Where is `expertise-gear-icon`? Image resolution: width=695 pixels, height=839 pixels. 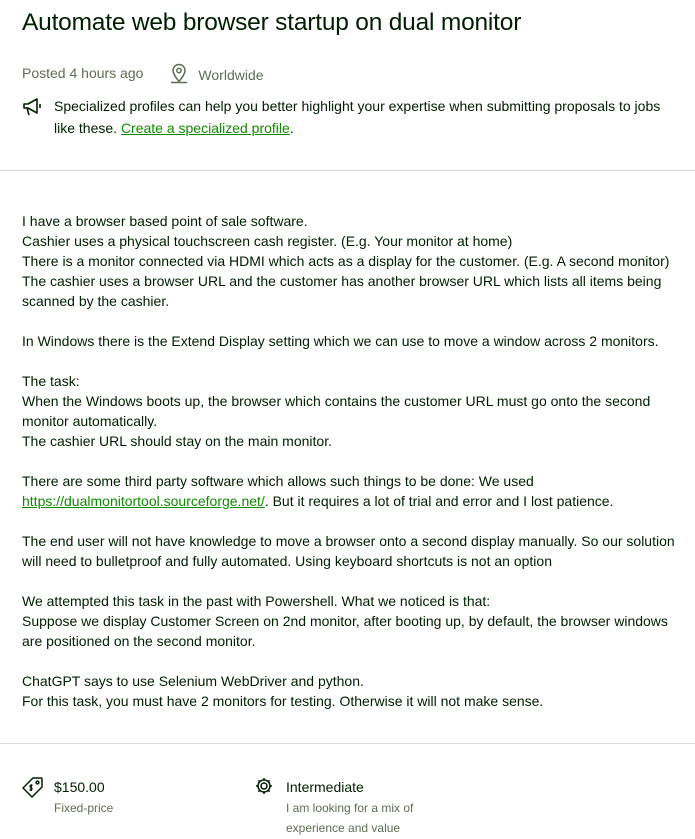 expertise-gear-icon is located at coordinates (265, 787).